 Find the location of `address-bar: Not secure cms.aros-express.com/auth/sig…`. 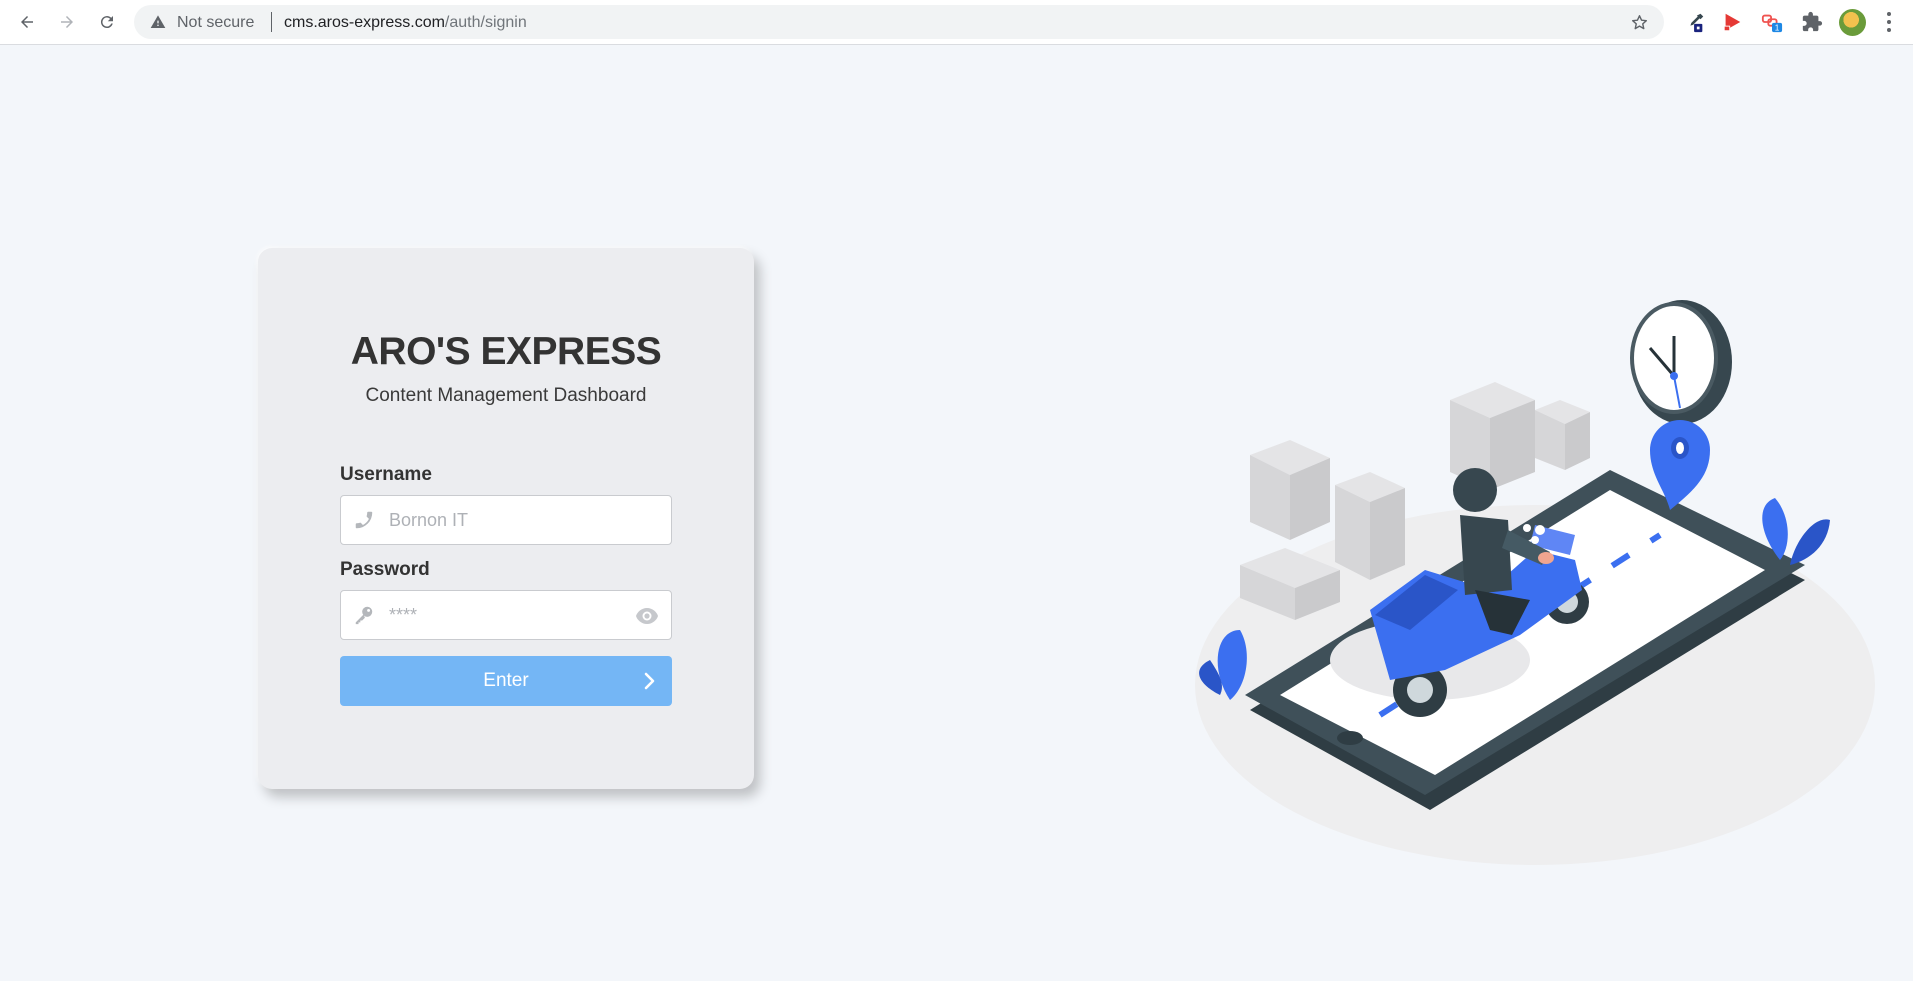

address-bar: Not secure cms.aros-express.com/auth/sig… is located at coordinates (899, 22).